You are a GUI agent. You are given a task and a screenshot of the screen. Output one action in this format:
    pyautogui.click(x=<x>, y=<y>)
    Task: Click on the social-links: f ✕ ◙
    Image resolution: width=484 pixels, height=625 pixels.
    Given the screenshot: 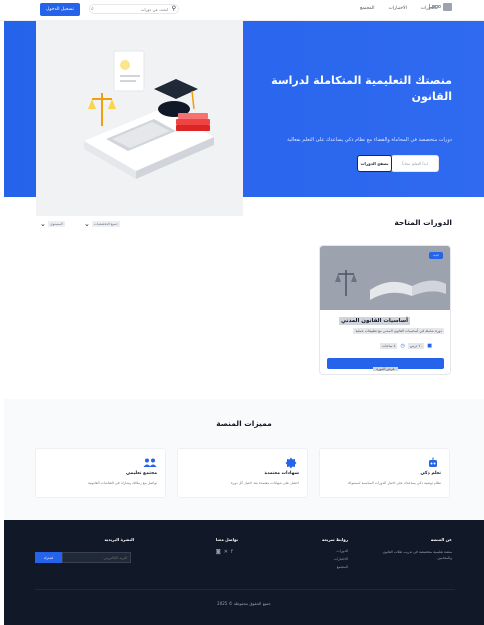 What is the action you would take?
    pyautogui.click(x=227, y=552)
    